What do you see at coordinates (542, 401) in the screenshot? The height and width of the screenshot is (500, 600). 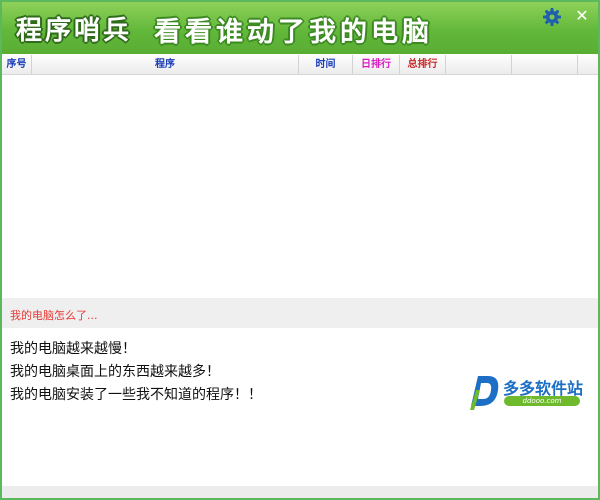 I see `site-url: ddooo.com` at bounding box center [542, 401].